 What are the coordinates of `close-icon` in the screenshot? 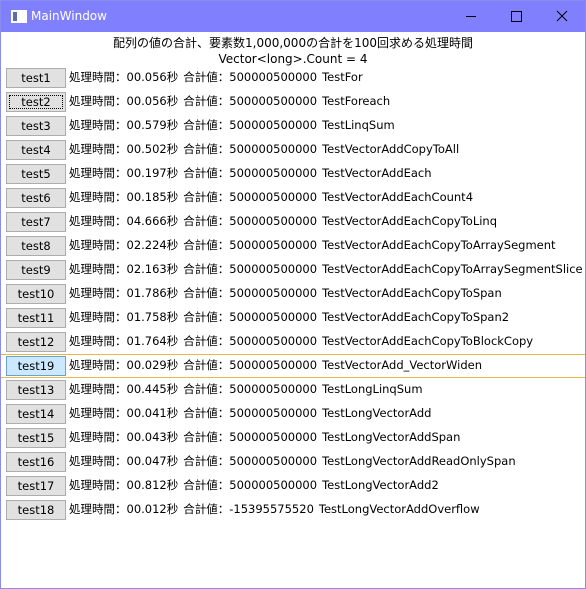 It's located at (562, 16).